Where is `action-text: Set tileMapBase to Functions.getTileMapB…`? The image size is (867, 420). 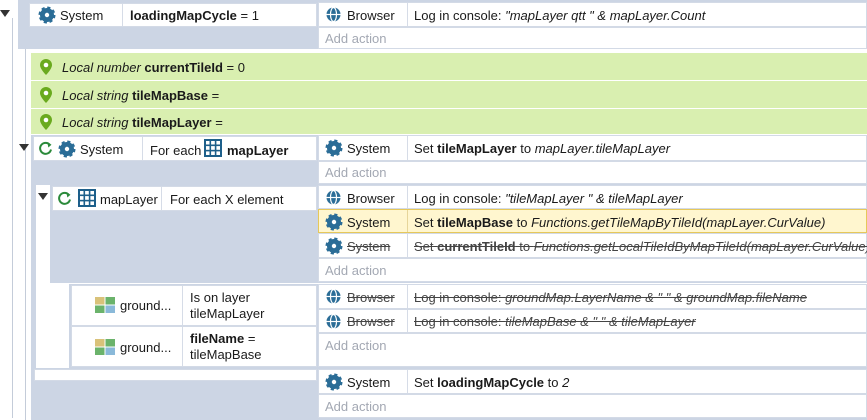 action-text: Set tileMapBase to Functions.getTileMapB… is located at coordinates (619, 223).